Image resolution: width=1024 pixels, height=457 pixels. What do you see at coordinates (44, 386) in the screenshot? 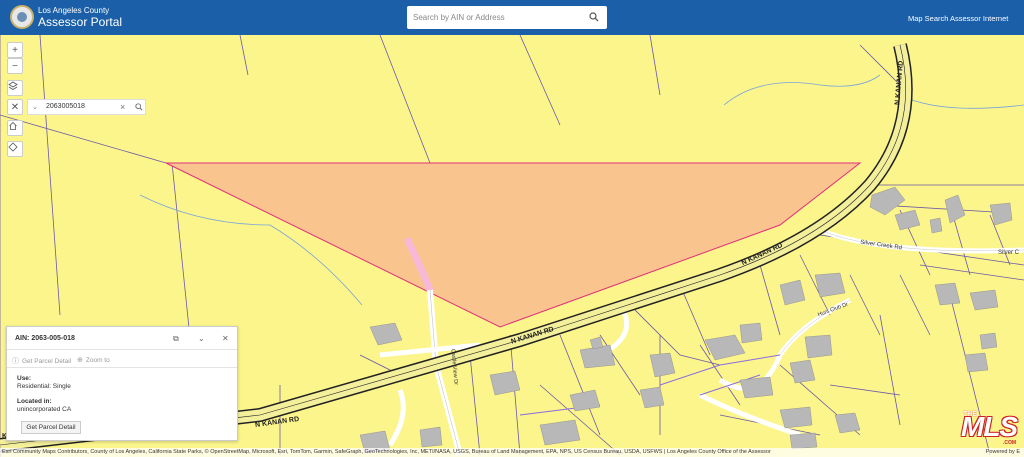
I see `use-value: Residential: Single` at bounding box center [44, 386].